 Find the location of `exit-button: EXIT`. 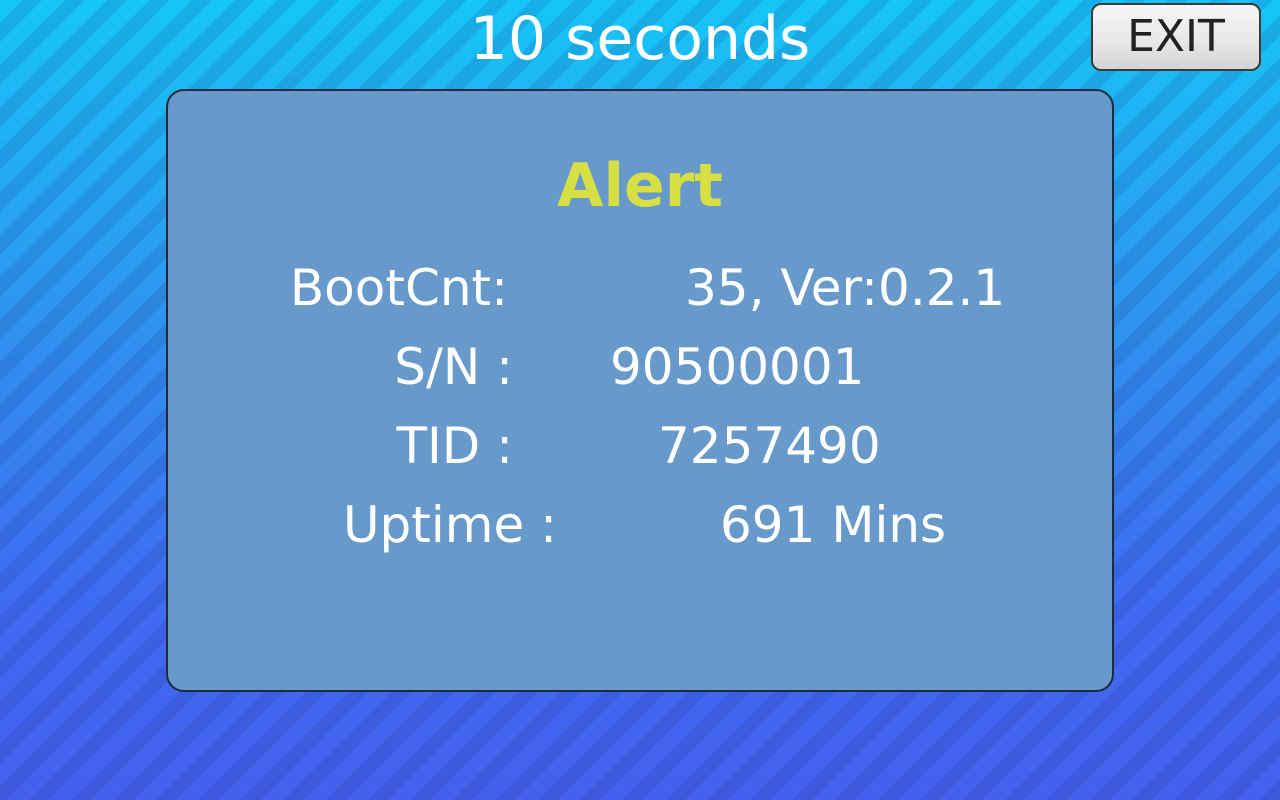

exit-button: EXIT is located at coordinates (1176, 37).